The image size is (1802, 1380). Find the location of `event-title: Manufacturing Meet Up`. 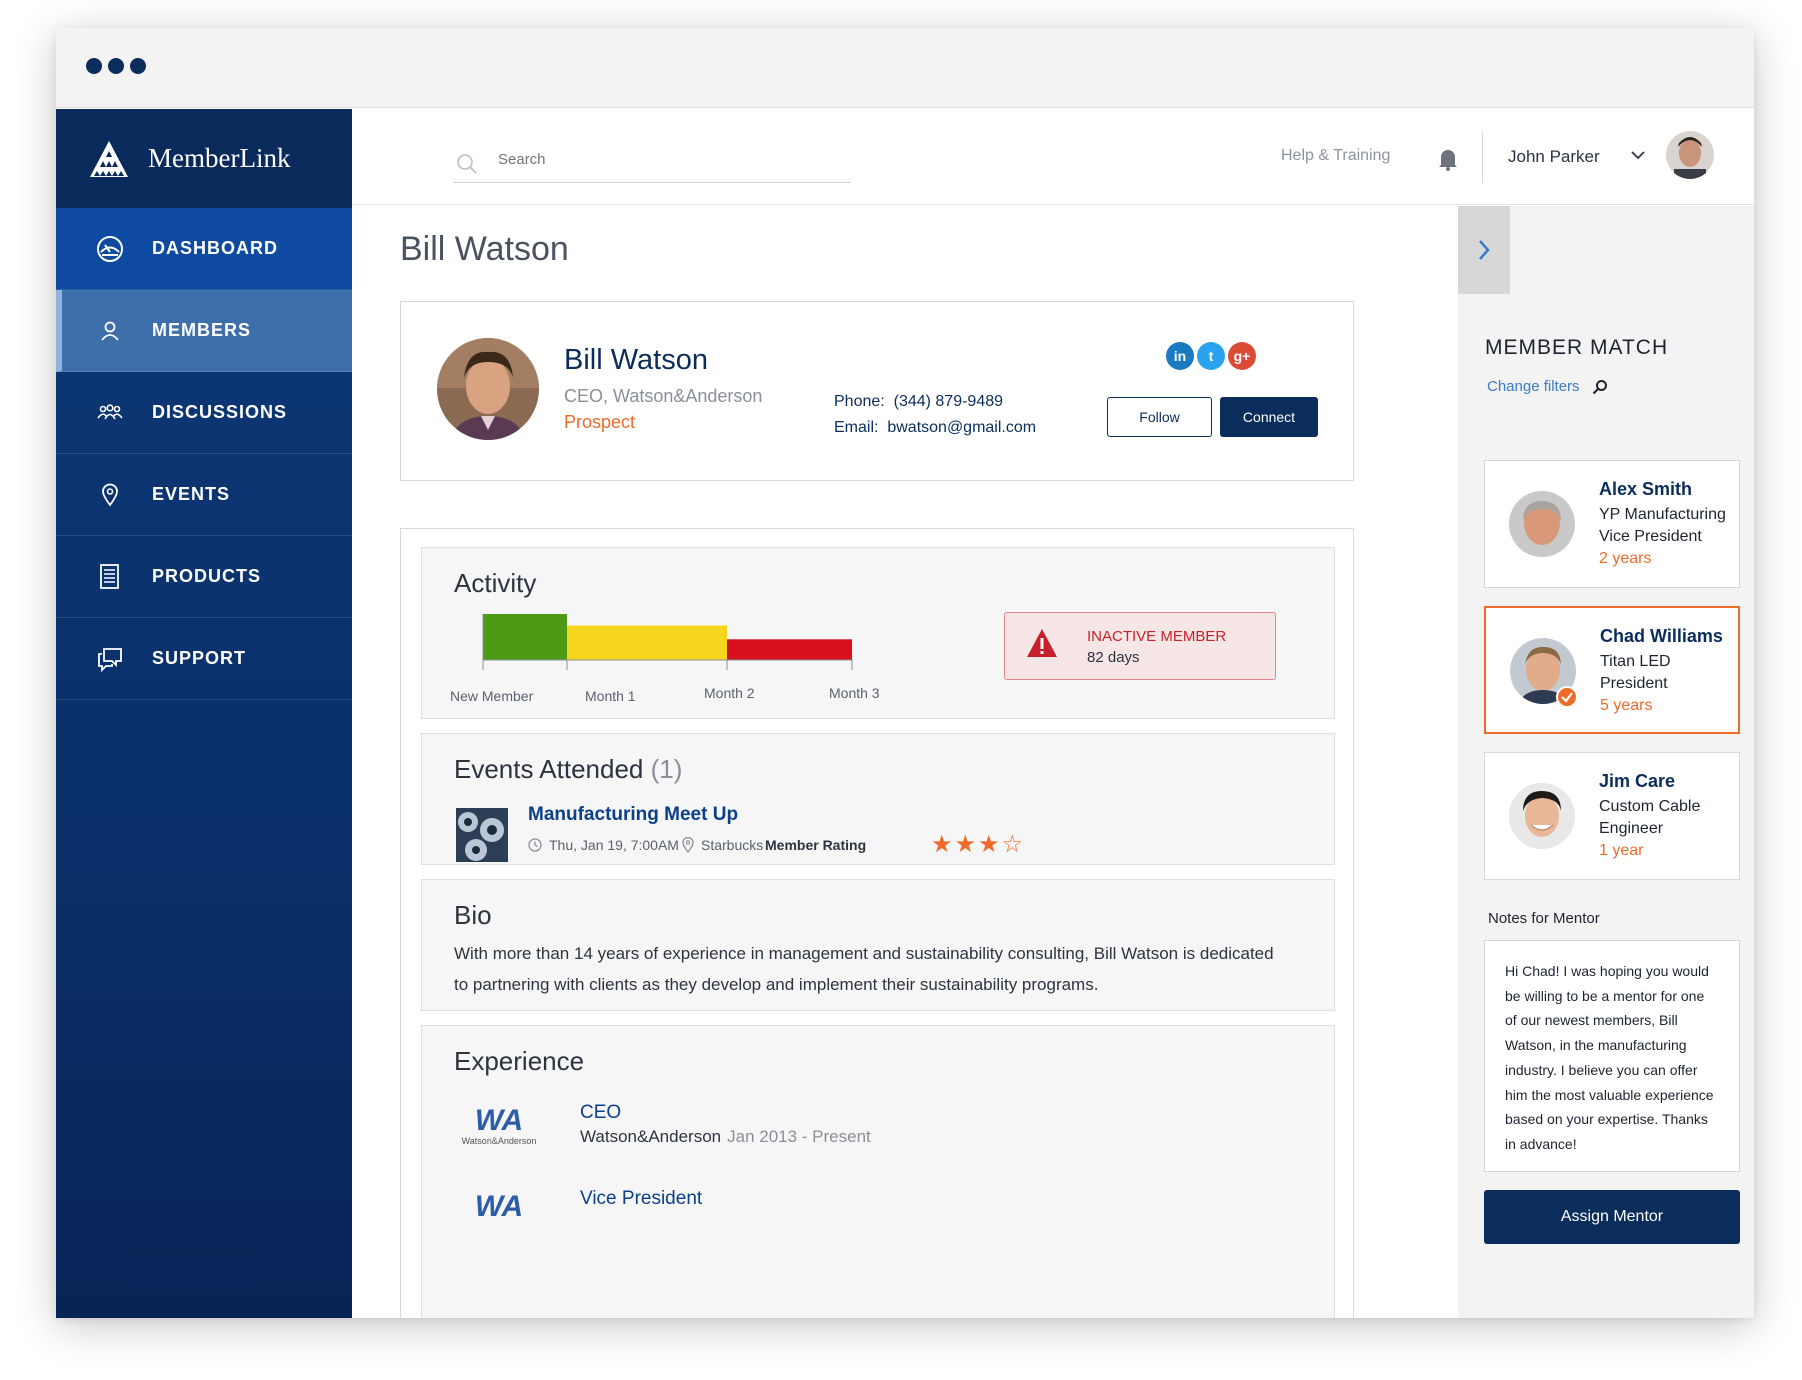

event-title: Manufacturing Meet Up is located at coordinates (633, 815).